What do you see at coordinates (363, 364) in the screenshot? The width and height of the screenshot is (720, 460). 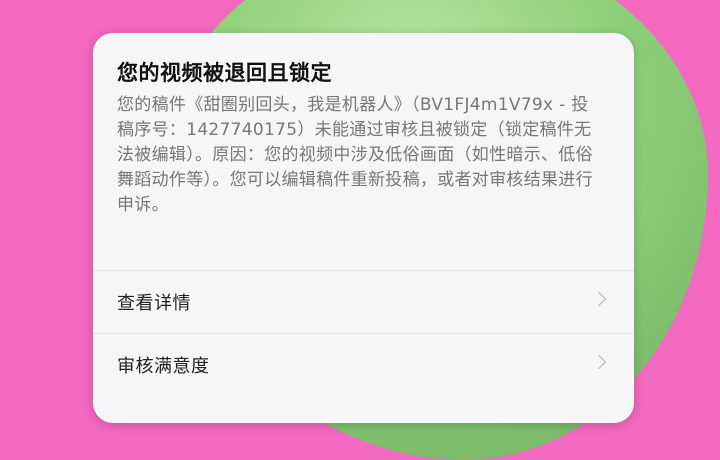 I see `review-satisfaction-row: 审核满意度` at bounding box center [363, 364].